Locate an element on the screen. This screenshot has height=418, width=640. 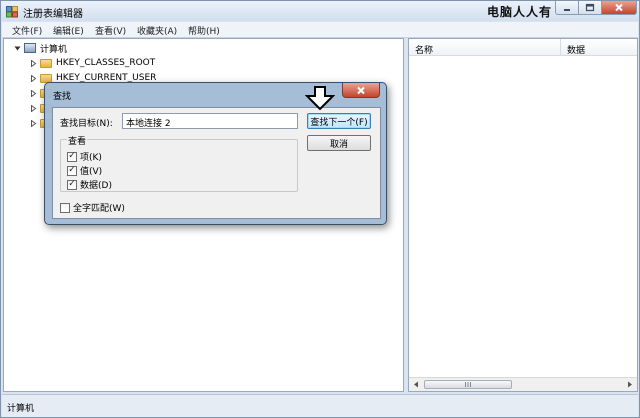
find-what-label: 查找目标(N): is located at coordinates (86, 124).